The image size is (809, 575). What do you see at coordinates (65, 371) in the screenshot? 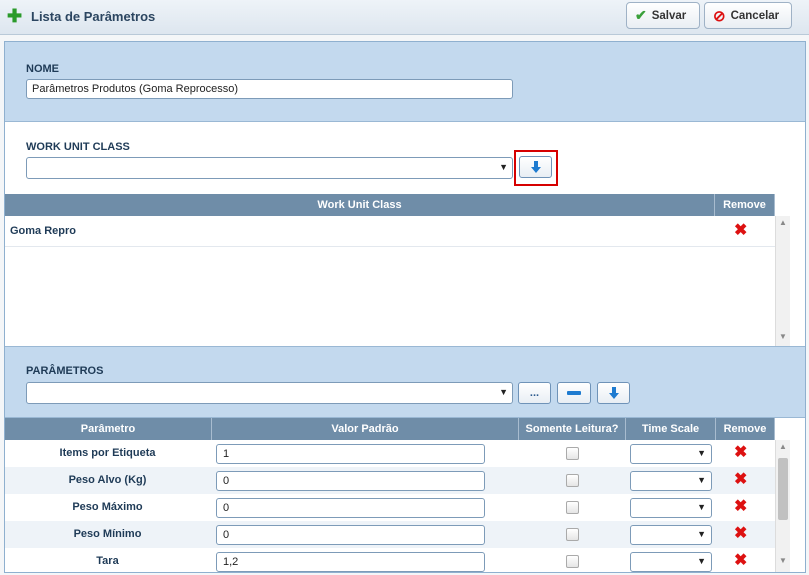
I see `parametros-label: PARÂMETROS` at bounding box center [65, 371].